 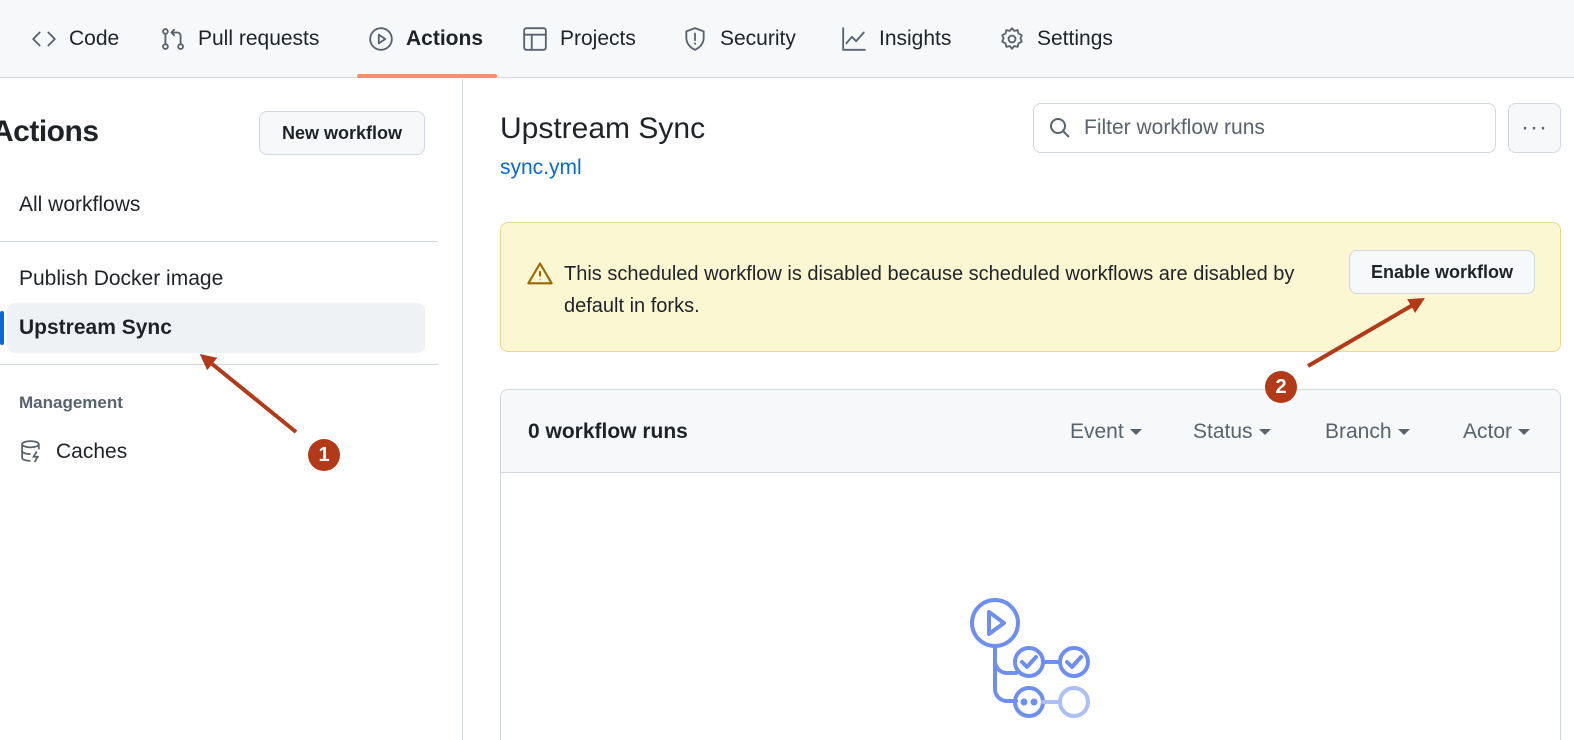 I want to click on filter-branch-dropdown: Branch, so click(x=1367, y=432).